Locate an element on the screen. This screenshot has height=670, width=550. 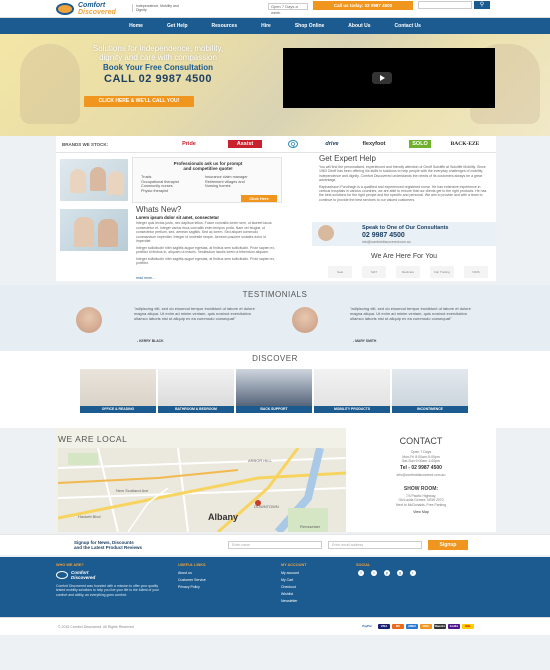
logo-line-1: Comfort is located at coordinates (92, 5).